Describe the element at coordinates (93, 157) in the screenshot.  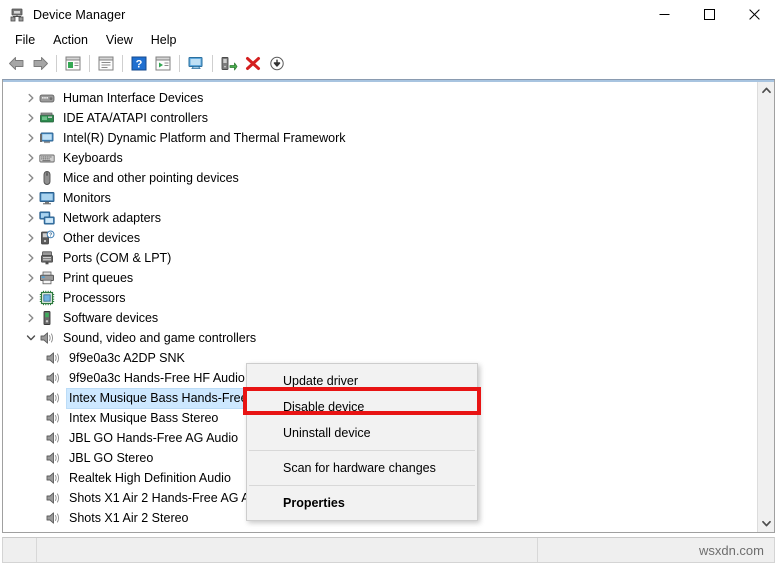
I see `tree-item-label: Keyboards` at that location.